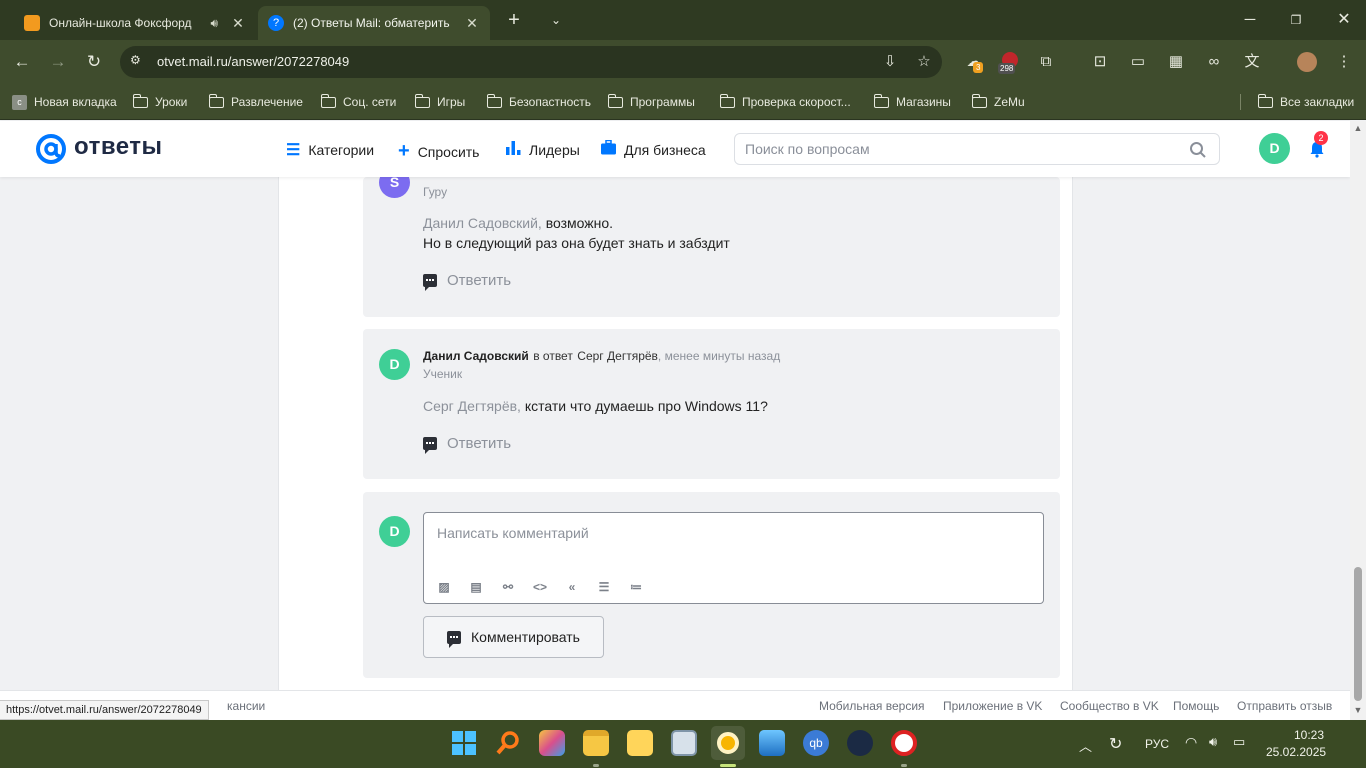 The height and width of the screenshot is (768, 1366). I want to click on tab-otvet-mail: ? (2) Ответы Mail: обматерить ✕, so click(374, 23).